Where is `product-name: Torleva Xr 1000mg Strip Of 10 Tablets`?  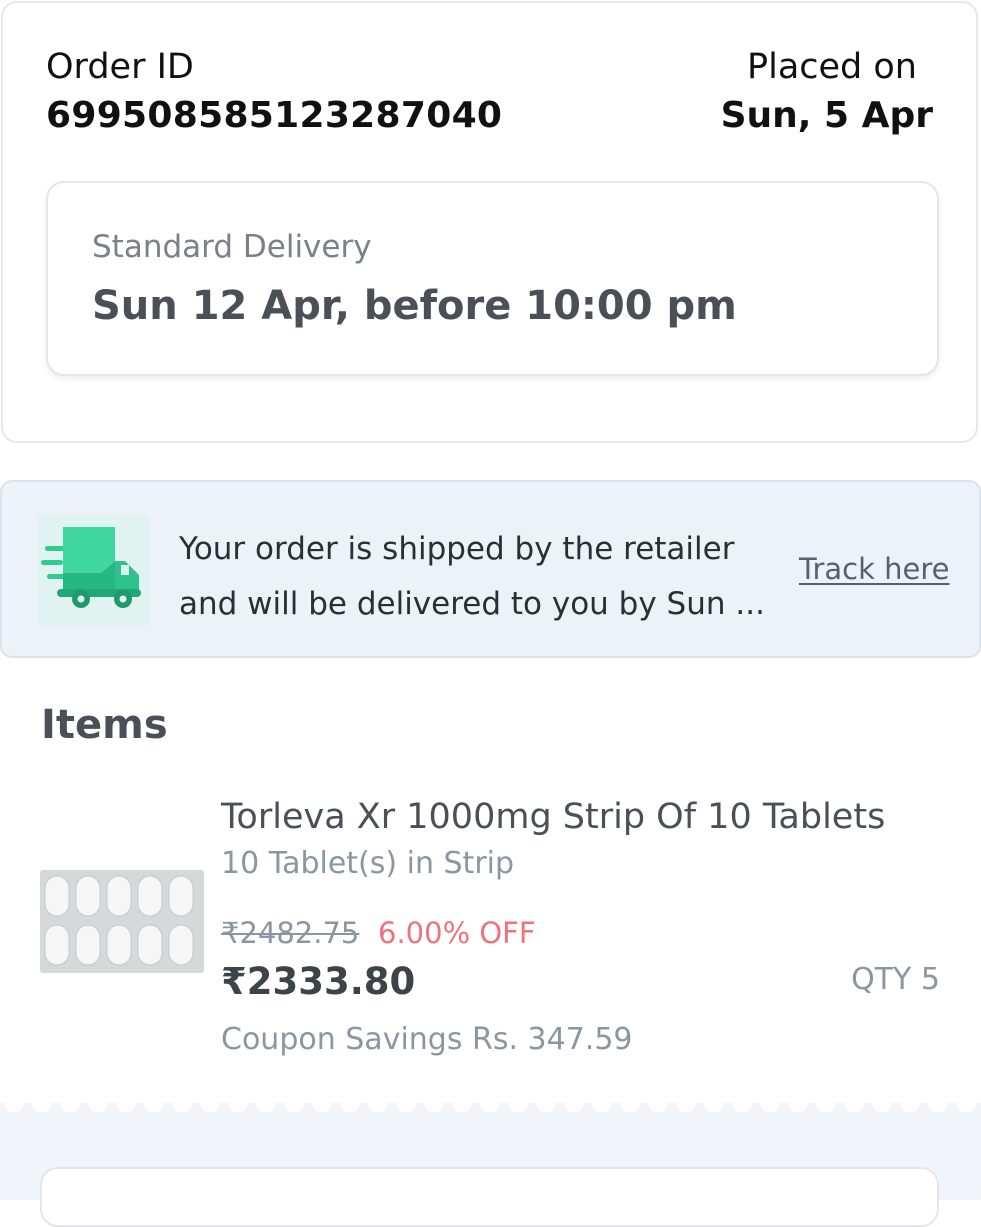 product-name: Torleva Xr 1000mg Strip Of 10 Tablets is located at coordinates (553, 817).